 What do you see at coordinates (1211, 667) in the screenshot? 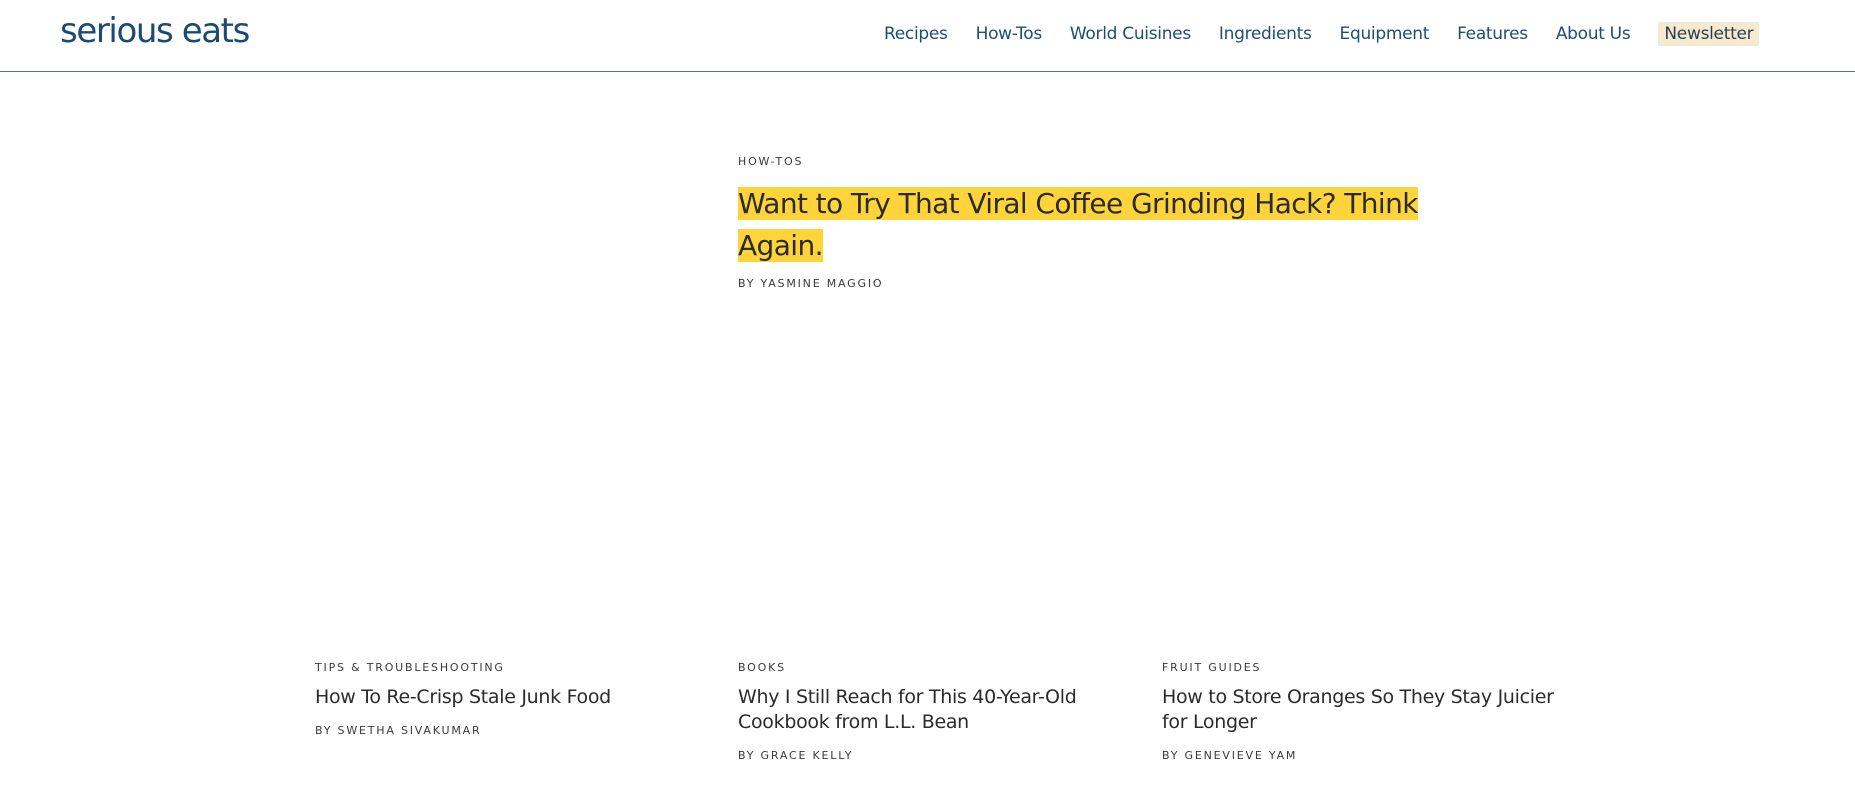
I see `card-category: FRUIT GUIDES` at bounding box center [1211, 667].